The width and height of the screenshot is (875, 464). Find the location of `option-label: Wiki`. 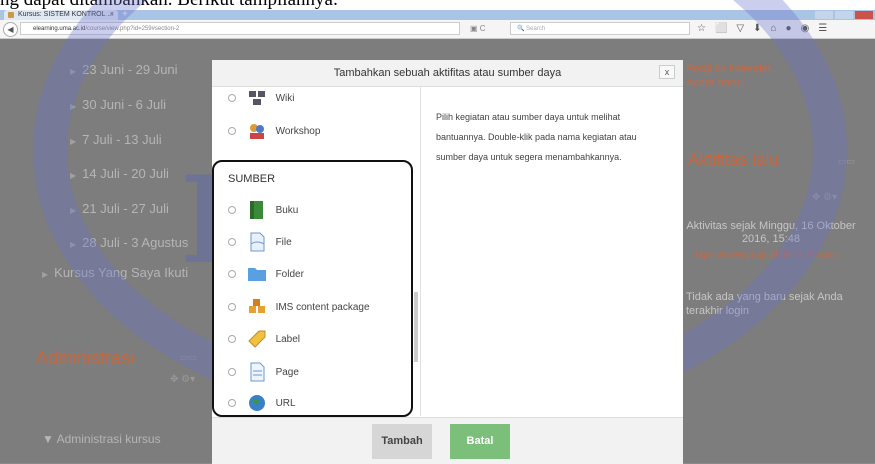

option-label: Wiki is located at coordinates (285, 98).